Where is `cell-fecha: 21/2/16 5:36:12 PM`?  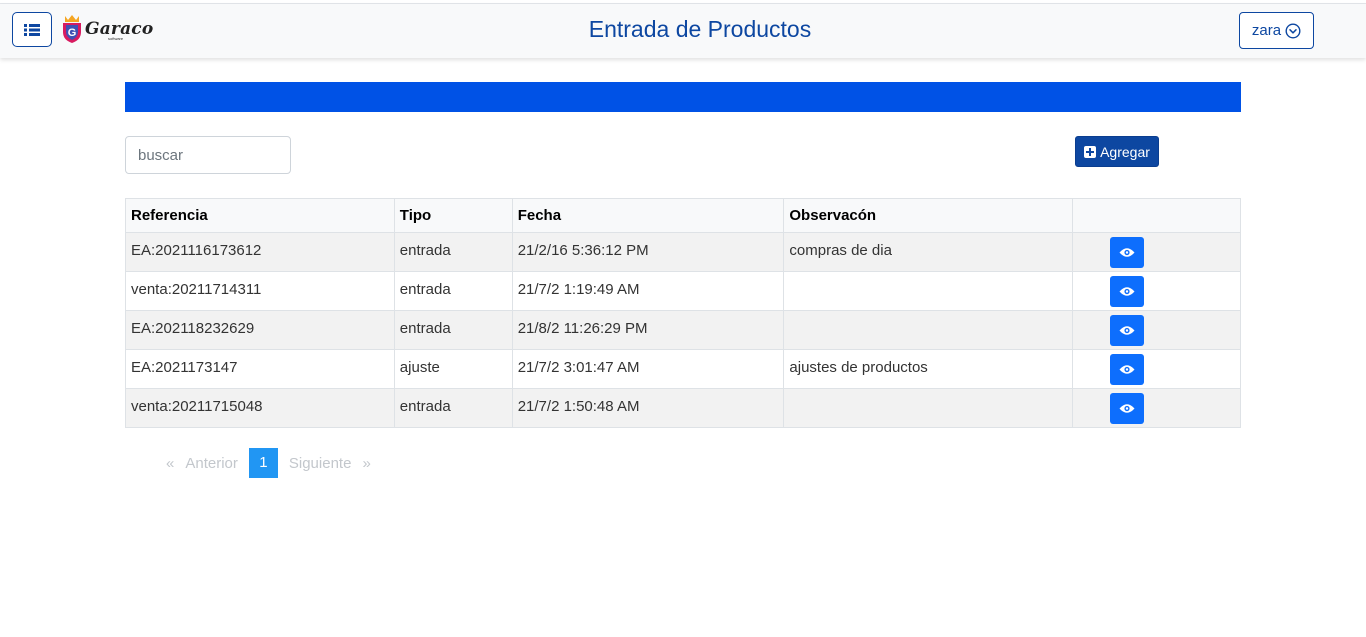 cell-fecha: 21/2/16 5:36:12 PM is located at coordinates (648, 252).